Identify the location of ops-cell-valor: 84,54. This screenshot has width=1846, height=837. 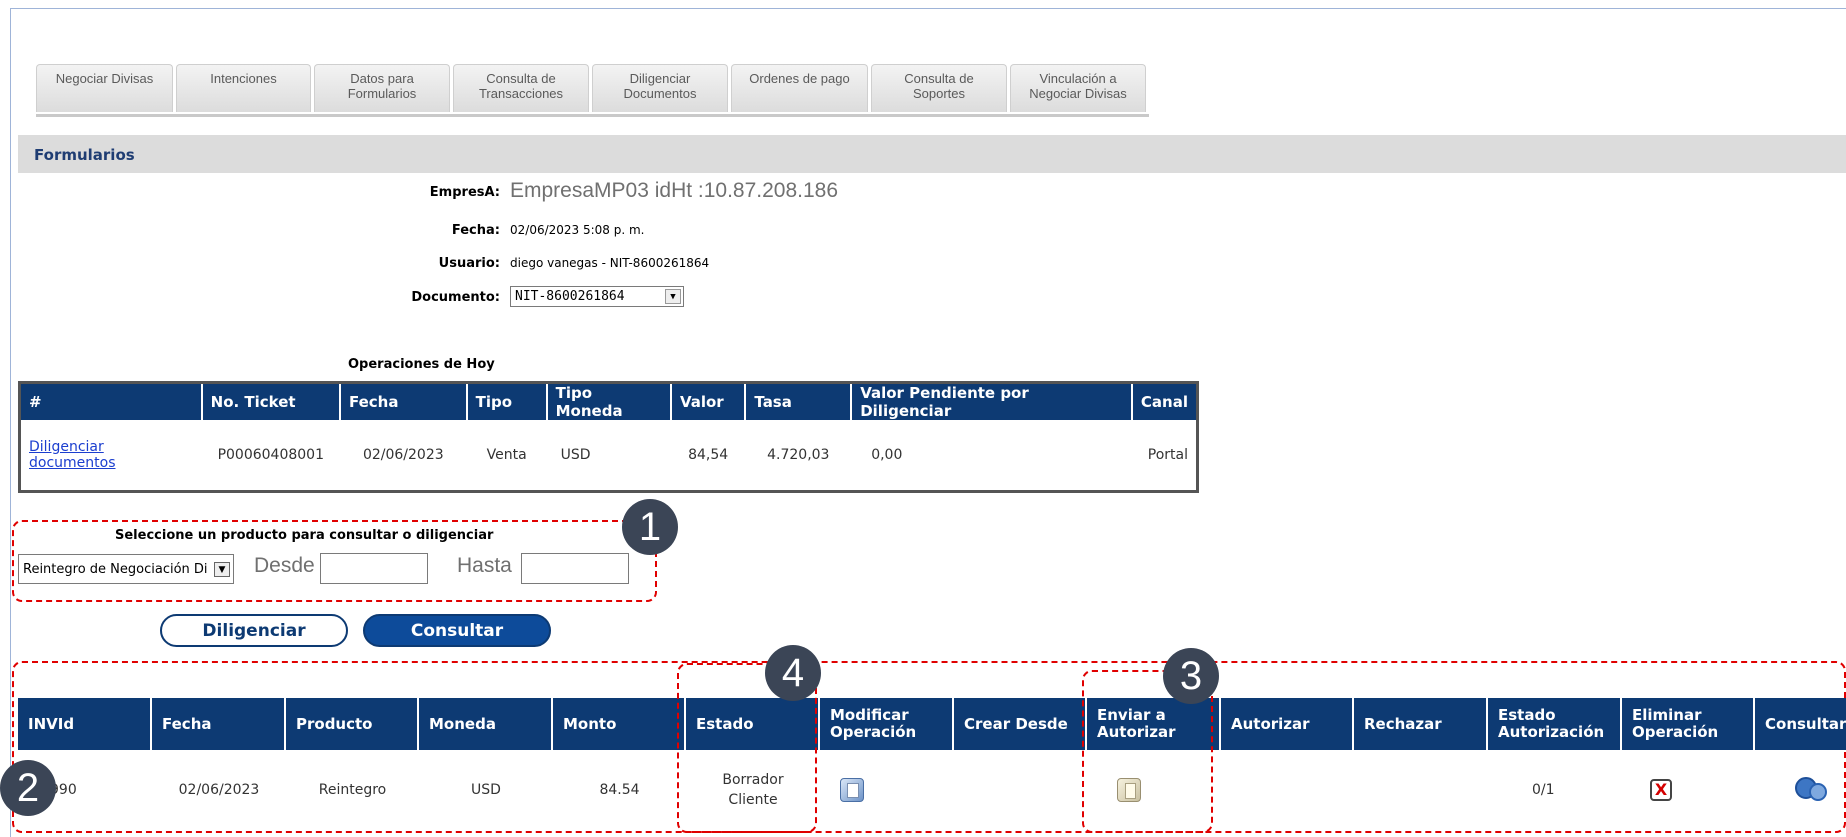
(708, 455).